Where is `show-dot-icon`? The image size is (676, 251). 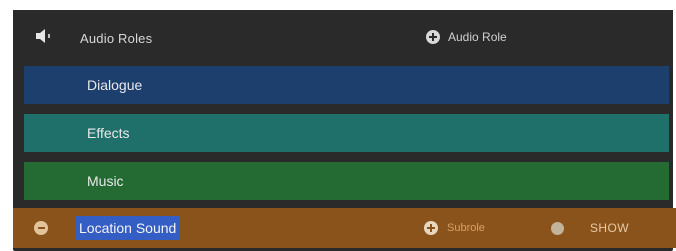 show-dot-icon is located at coordinates (557, 228).